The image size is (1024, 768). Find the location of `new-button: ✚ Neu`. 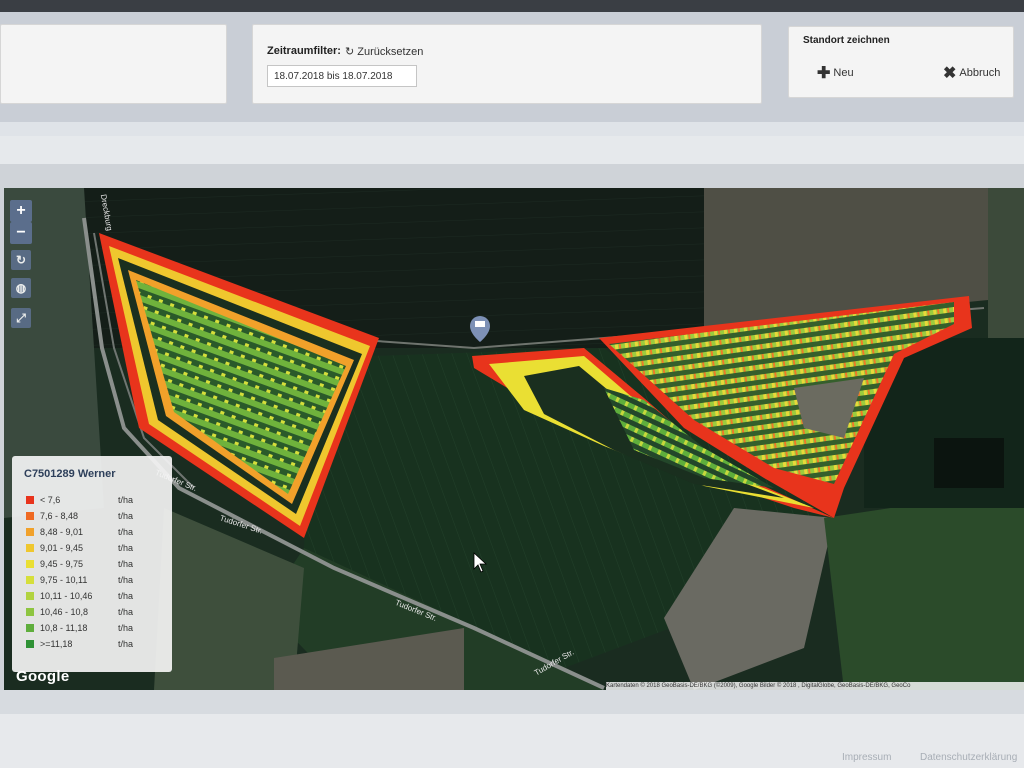

new-button: ✚ Neu is located at coordinates (835, 73).